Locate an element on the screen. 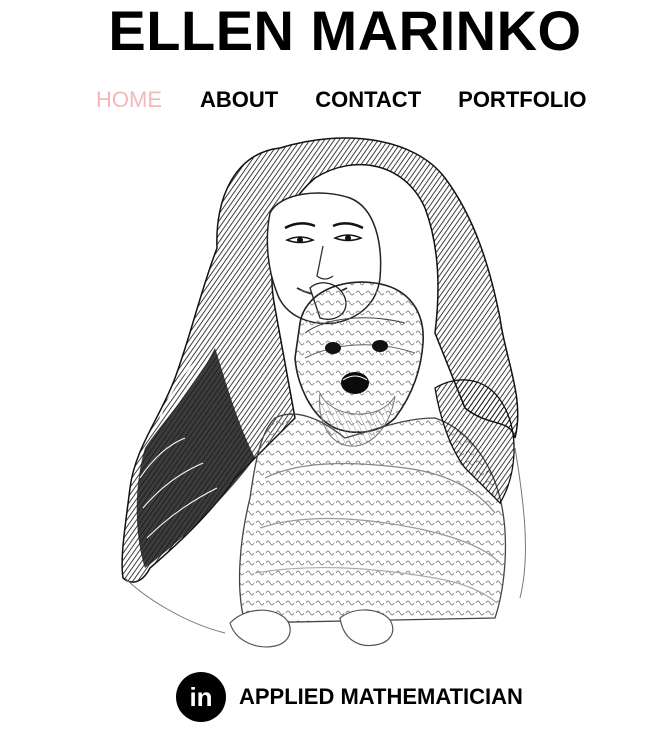 The height and width of the screenshot is (746, 647). nav-item-home: HOME is located at coordinates (129, 100).